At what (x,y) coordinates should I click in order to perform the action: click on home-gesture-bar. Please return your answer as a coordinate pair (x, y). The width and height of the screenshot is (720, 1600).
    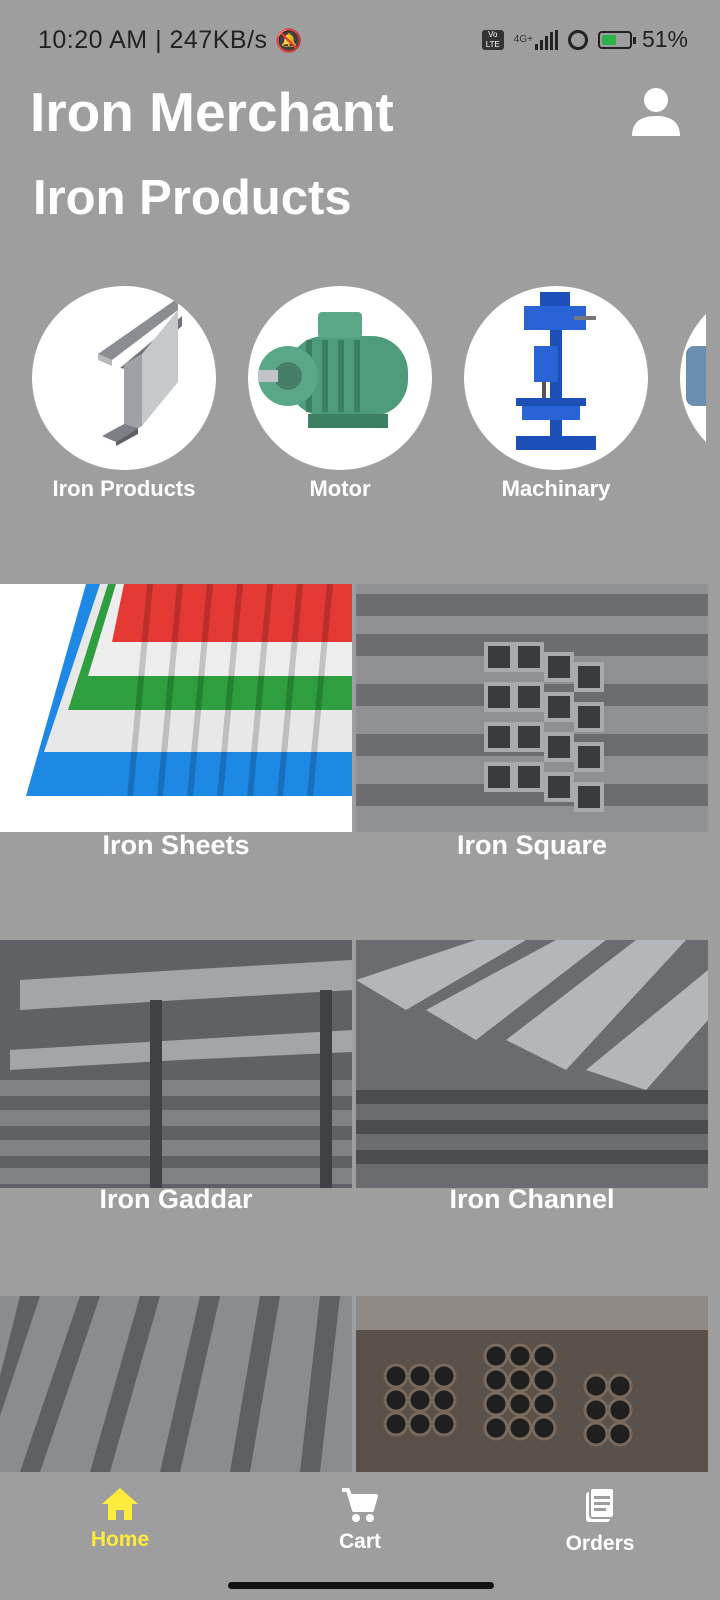
    Looking at the image, I should click on (361, 1585).